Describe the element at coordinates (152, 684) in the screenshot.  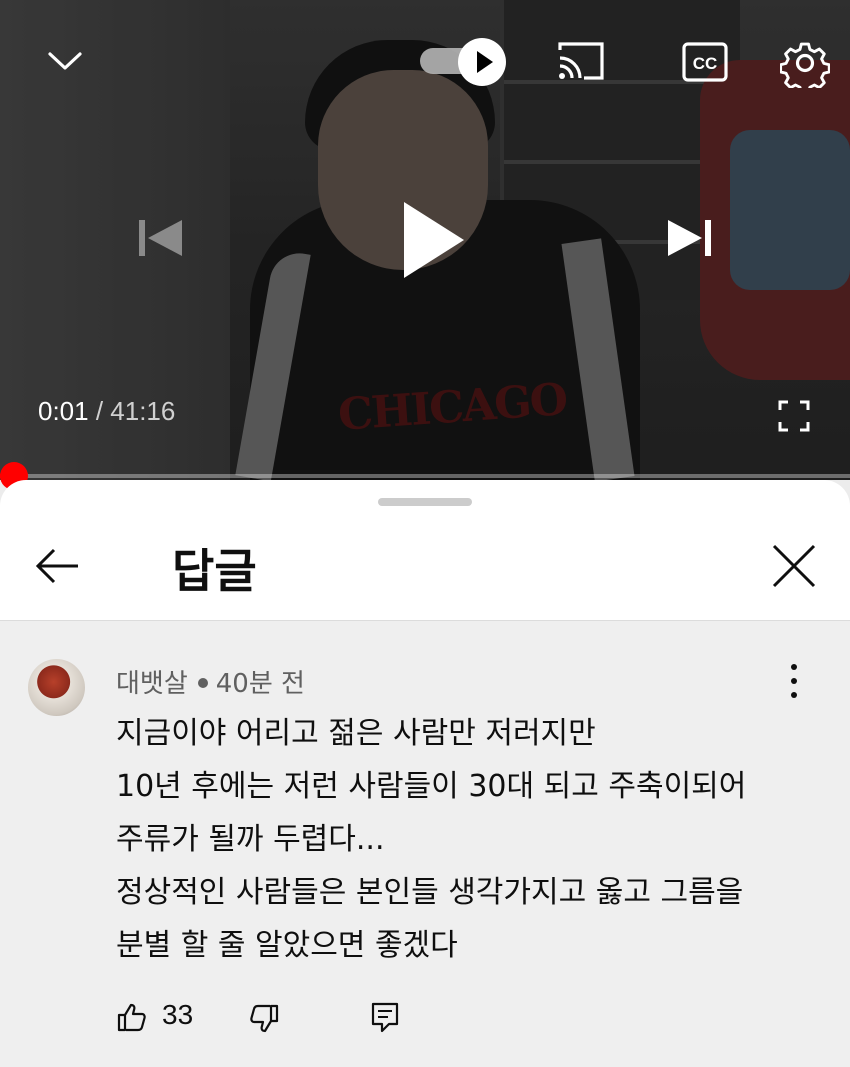
I see `comment-author: 대뱃살` at that location.